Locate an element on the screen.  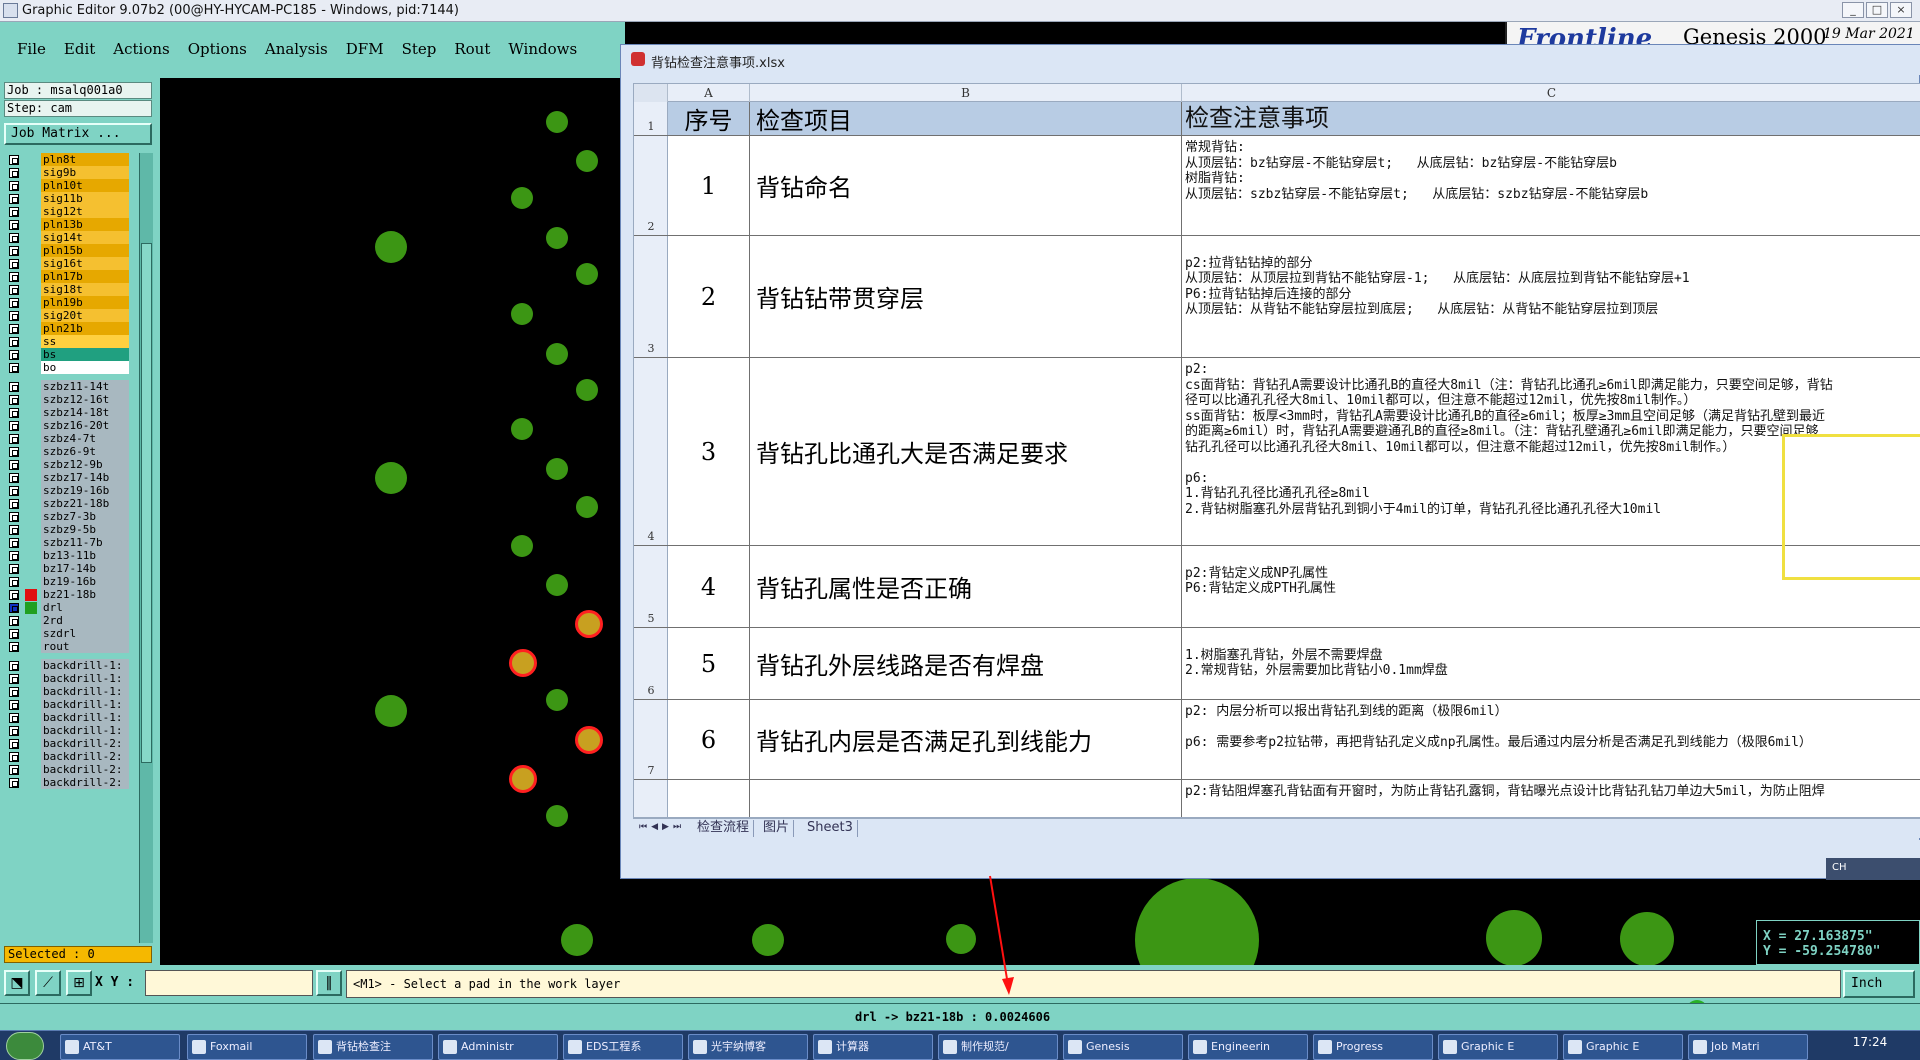
cell-index: 5 is located at coordinates (709, 663).